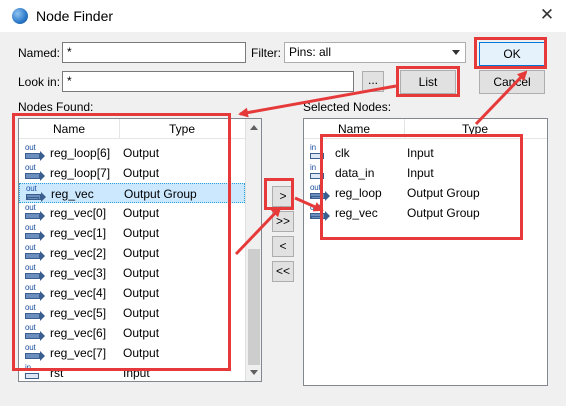 Image resolution: width=566 pixels, height=406 pixels. I want to click on remove-all-button: <<, so click(283, 271).